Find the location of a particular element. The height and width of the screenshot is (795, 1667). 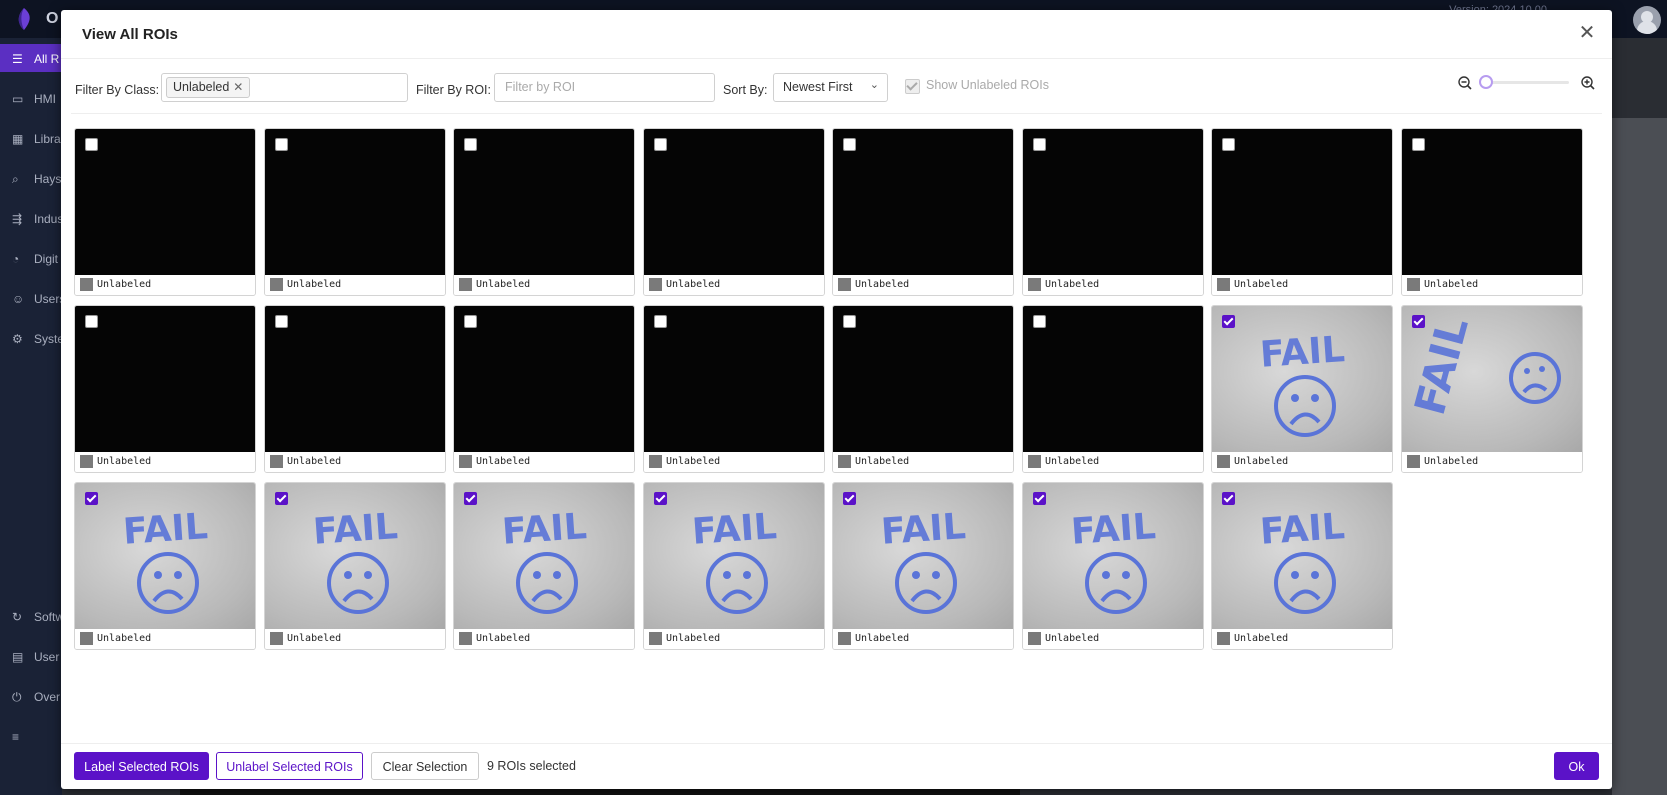

roi-class-label: Unlabeled is located at coordinates (503, 638).